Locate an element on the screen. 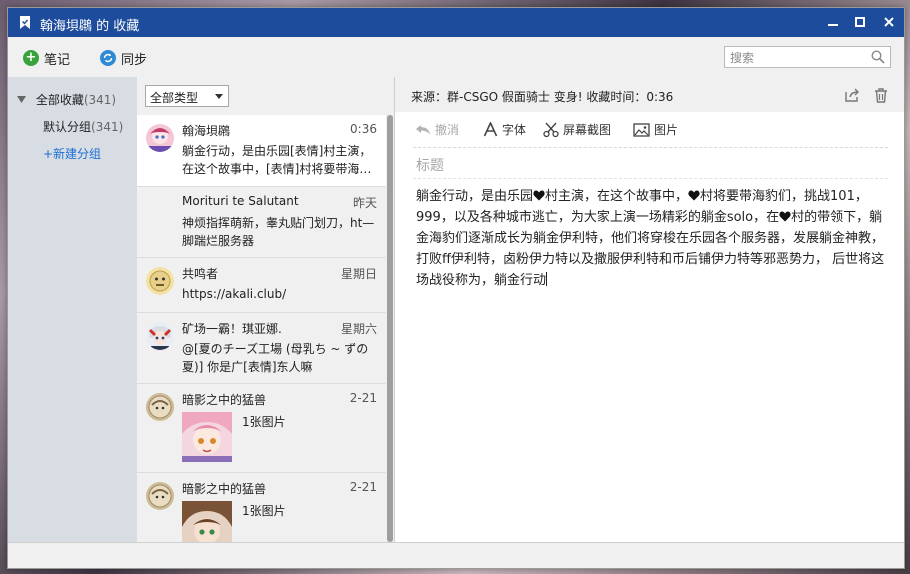 The image size is (910, 574). sidebar-item-default: 默认分组(341) is located at coordinates (83, 126).